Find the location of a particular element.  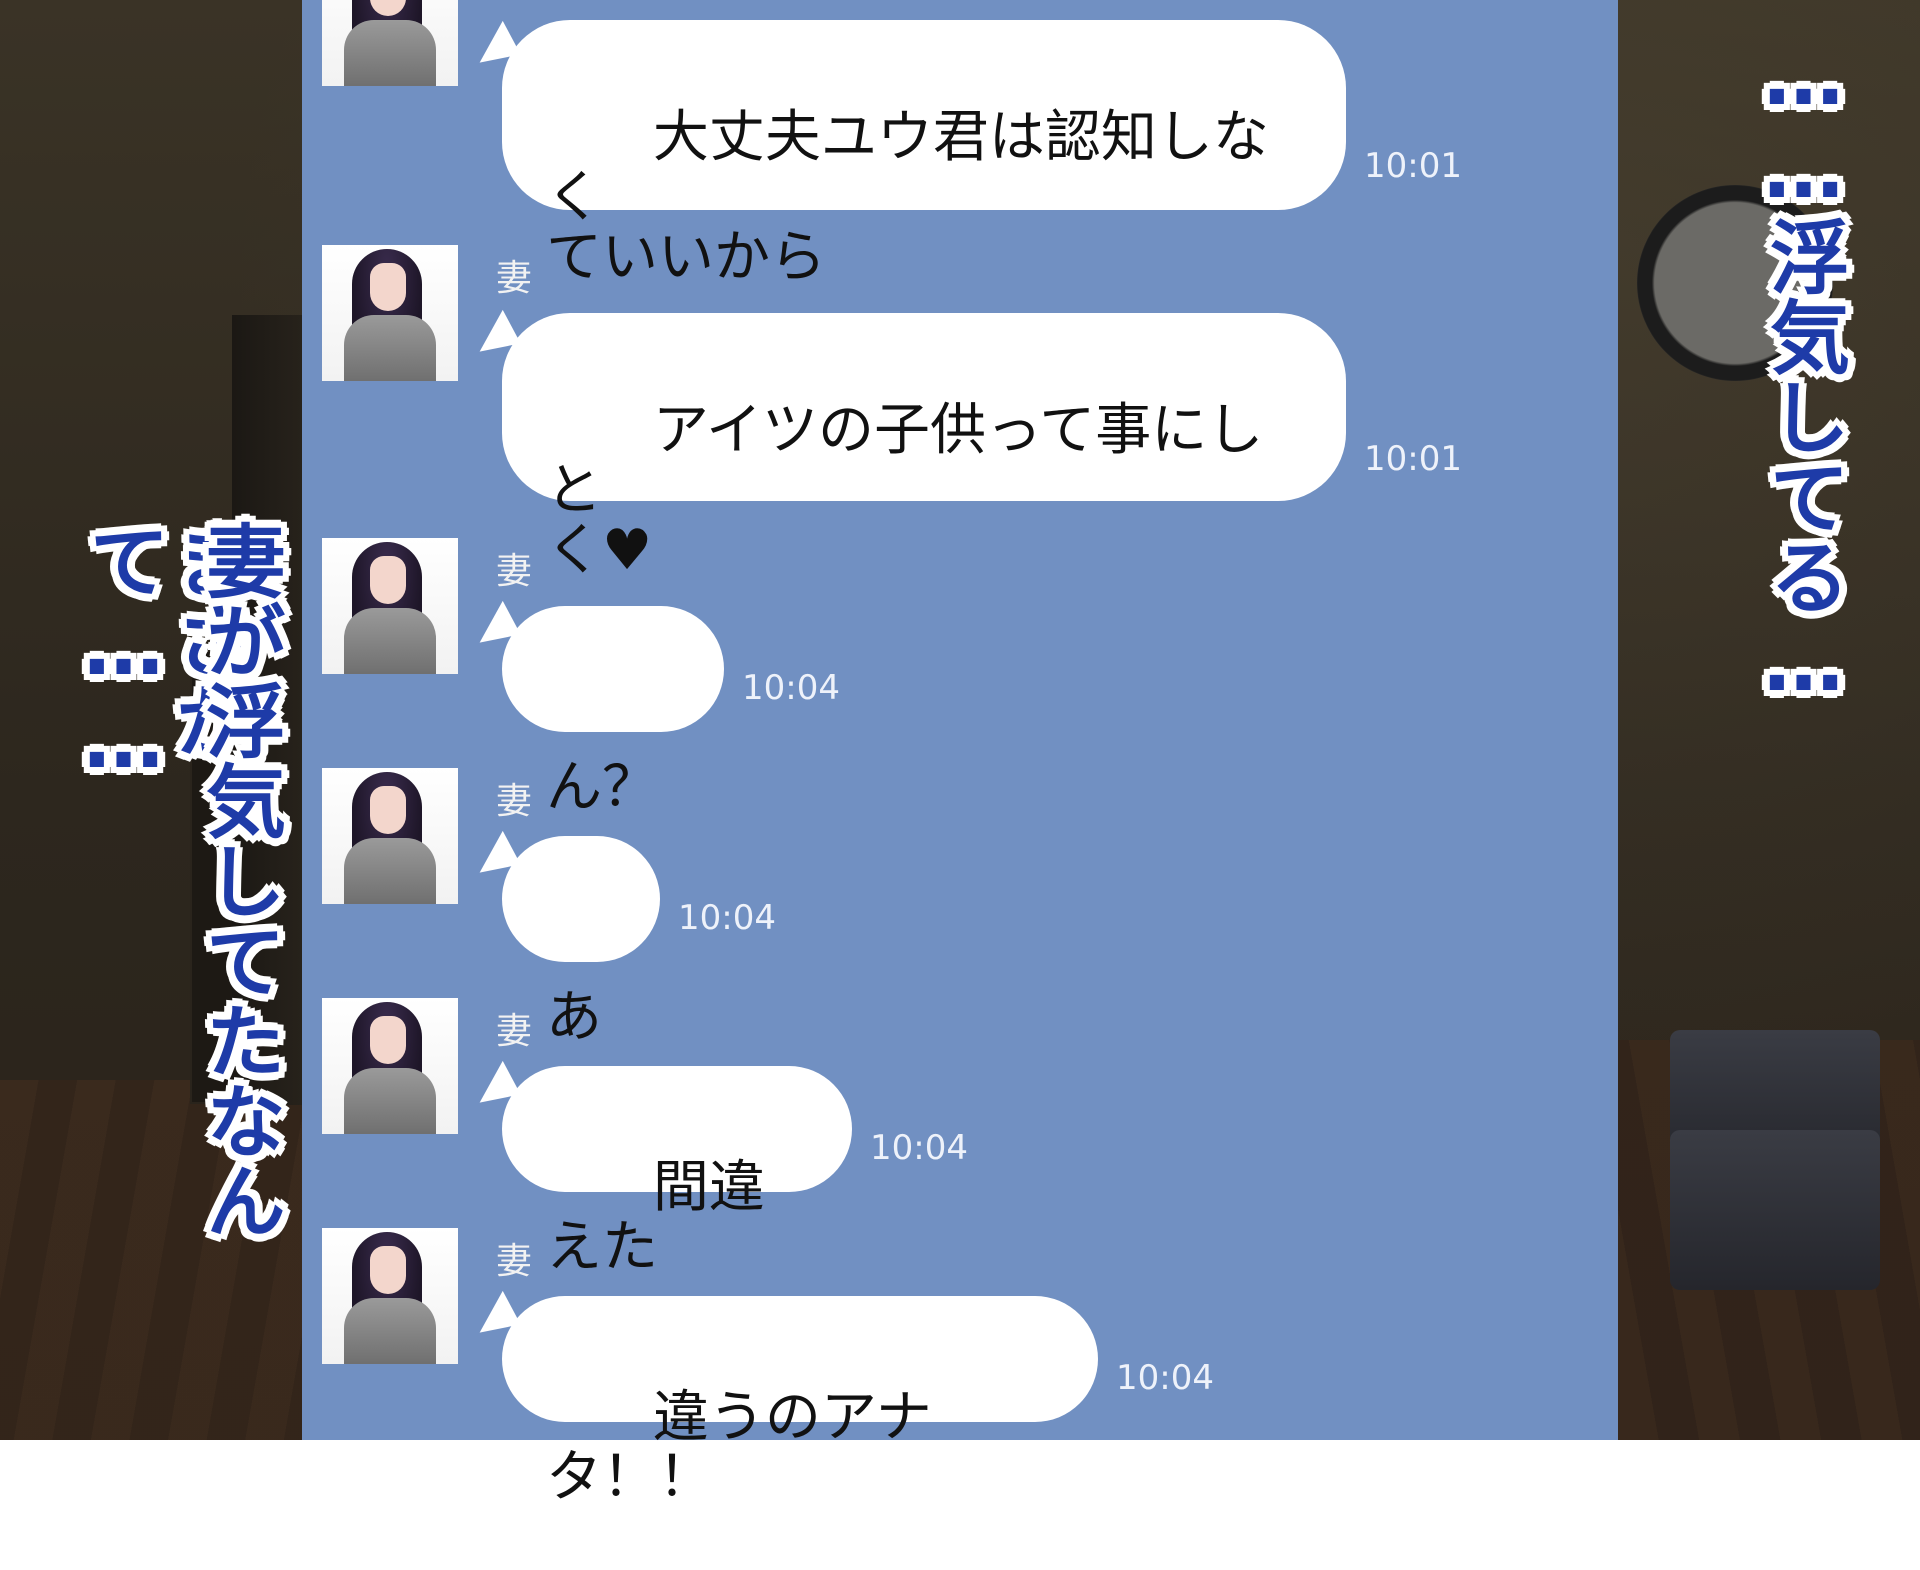

message-bubble: 大丈夫ユウ君は認知しなく ていいから is located at coordinates (924, 154).